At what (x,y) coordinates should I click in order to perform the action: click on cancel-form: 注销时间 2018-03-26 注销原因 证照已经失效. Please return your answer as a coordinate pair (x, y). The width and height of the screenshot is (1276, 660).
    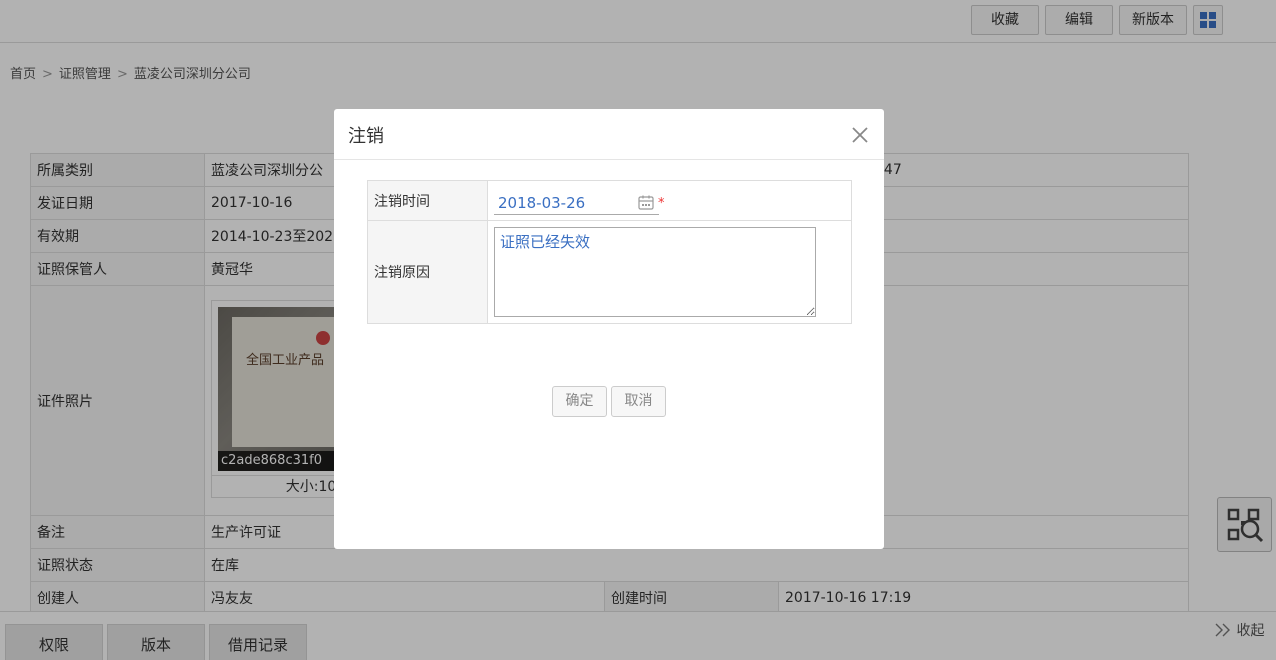
    Looking at the image, I should click on (609, 252).